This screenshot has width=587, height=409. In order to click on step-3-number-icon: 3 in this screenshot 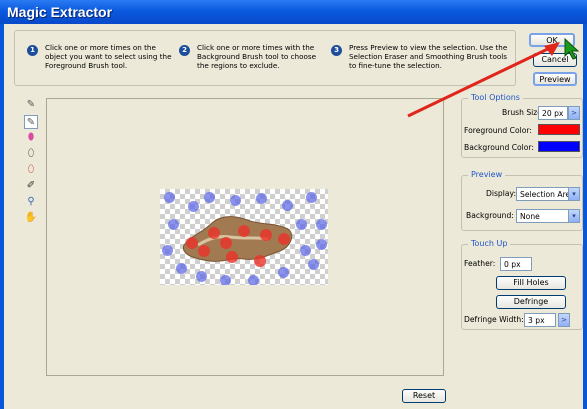, I will do `click(336, 50)`.